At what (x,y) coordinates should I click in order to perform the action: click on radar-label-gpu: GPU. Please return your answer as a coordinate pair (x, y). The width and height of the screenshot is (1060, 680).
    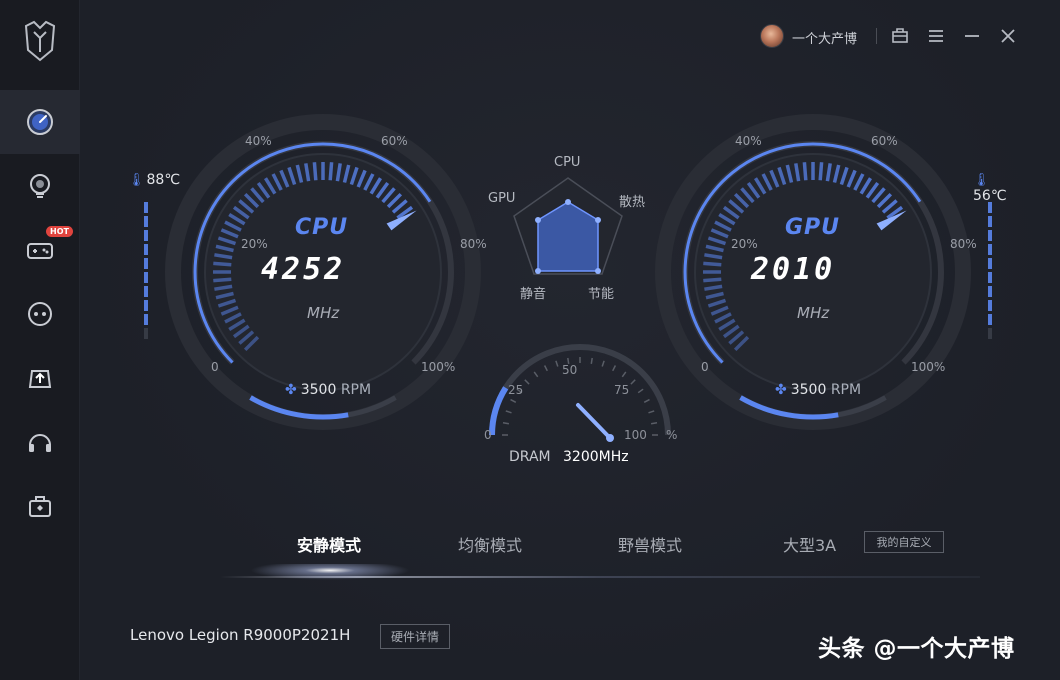
    Looking at the image, I should click on (502, 198).